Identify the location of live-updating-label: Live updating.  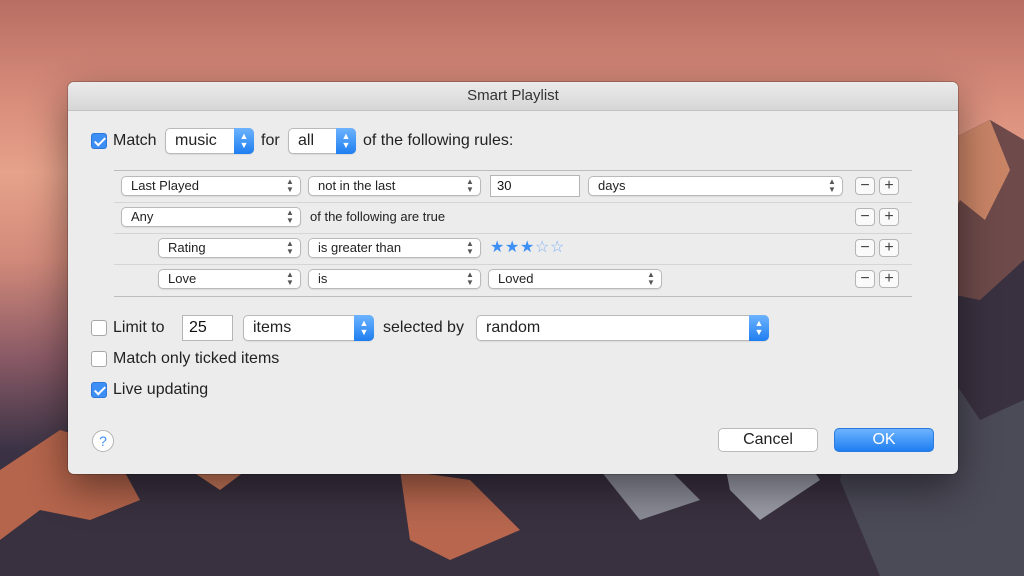
(161, 389).